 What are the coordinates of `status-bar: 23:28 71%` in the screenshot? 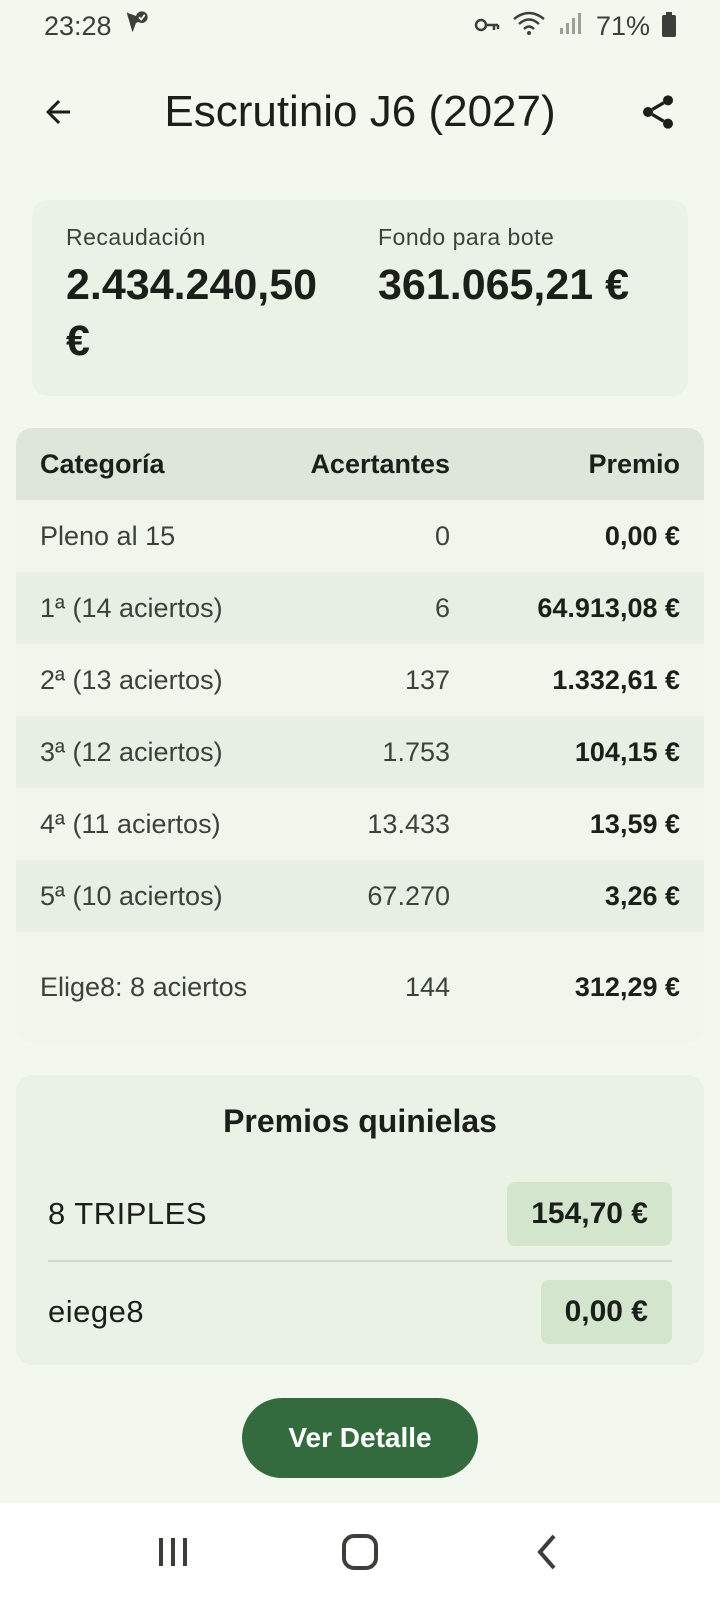 It's located at (360, 26).